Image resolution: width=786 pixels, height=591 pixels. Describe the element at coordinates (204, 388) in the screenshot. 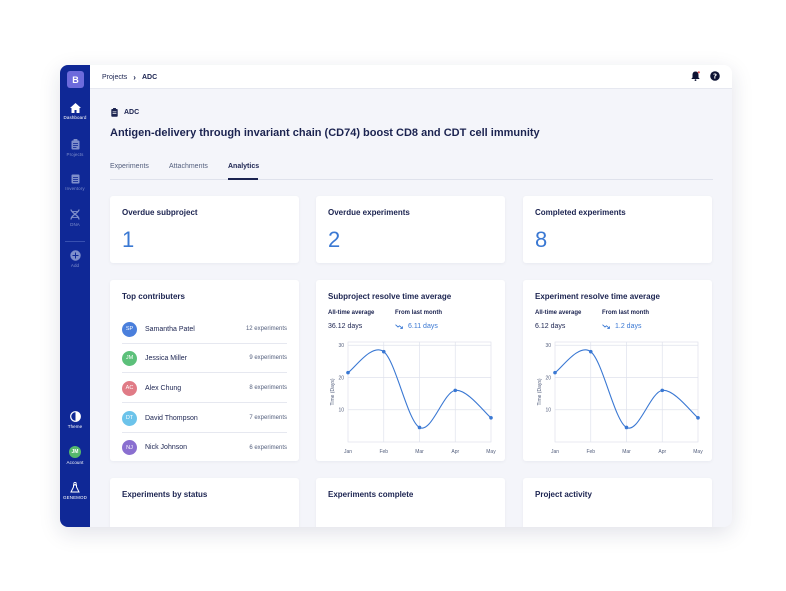

I see `list-item: AC Alex Chung 8 experiments` at that location.